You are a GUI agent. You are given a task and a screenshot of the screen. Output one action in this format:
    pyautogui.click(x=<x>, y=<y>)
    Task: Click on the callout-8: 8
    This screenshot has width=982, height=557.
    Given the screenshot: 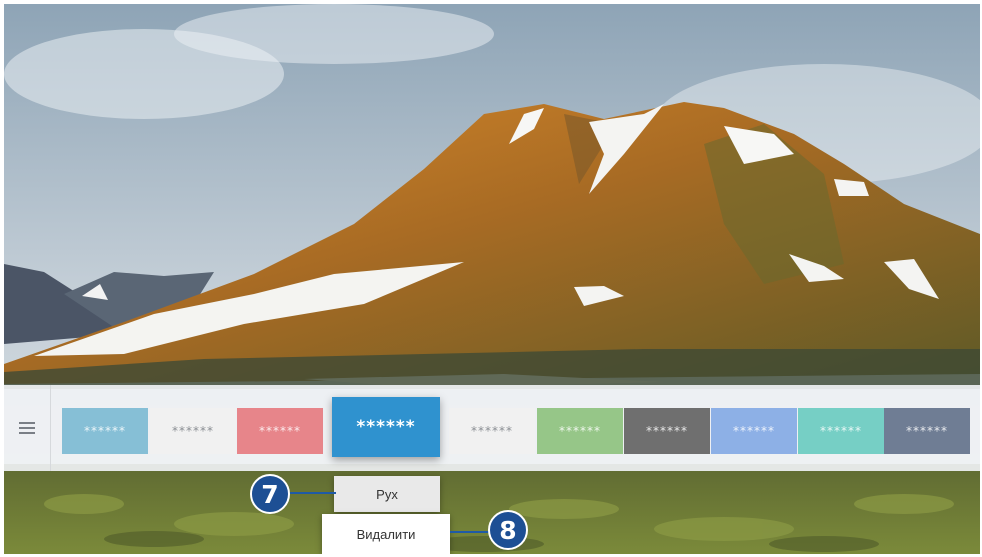 What is the action you would take?
    pyautogui.click(x=508, y=530)
    